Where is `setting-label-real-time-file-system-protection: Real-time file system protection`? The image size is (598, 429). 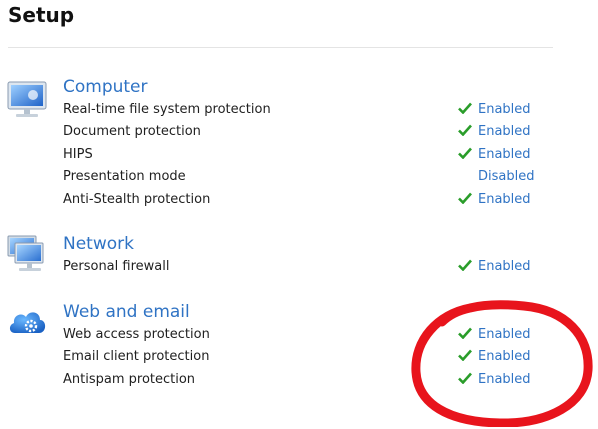 setting-label-real-time-file-system-protection: Real-time file system protection is located at coordinates (167, 109).